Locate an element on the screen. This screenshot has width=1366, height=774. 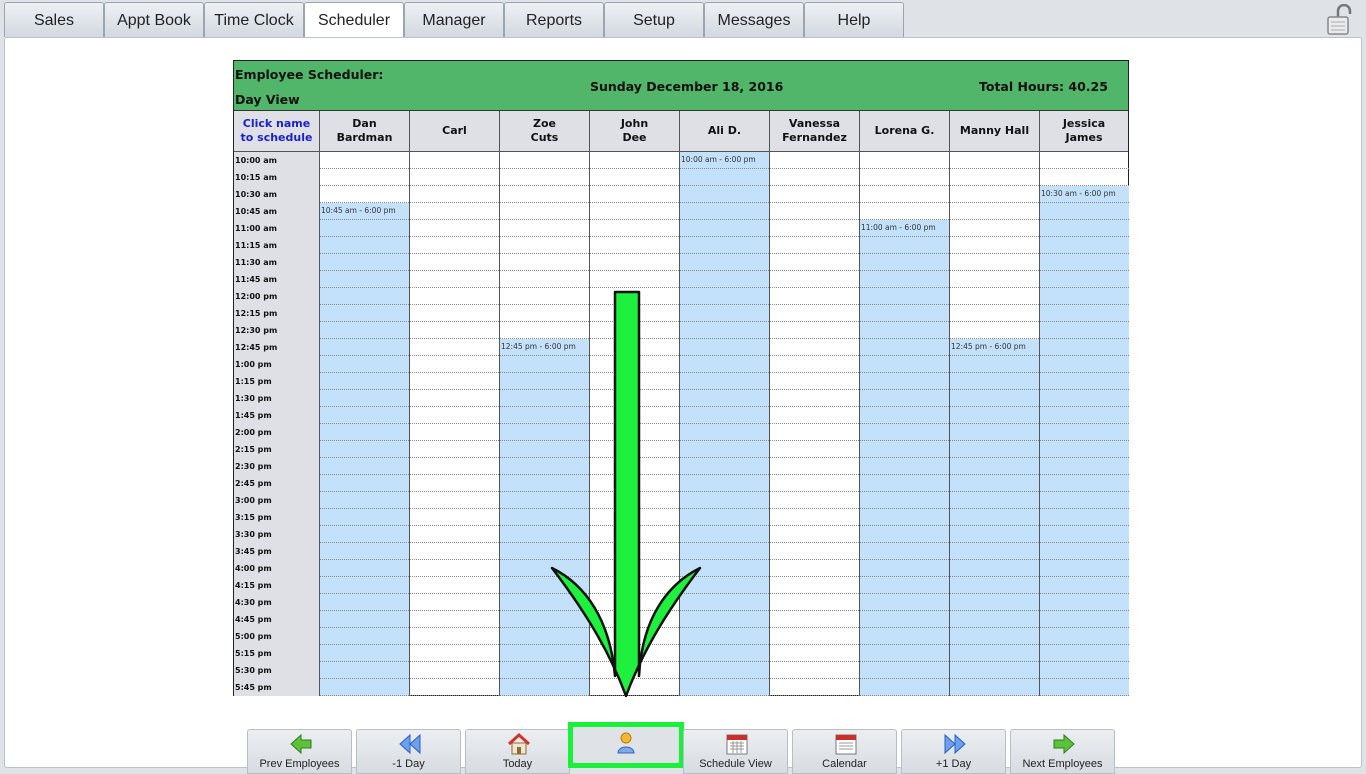
employee-header-vanessa-fernandez: Vanessa Fernandez is located at coordinates (814, 131).